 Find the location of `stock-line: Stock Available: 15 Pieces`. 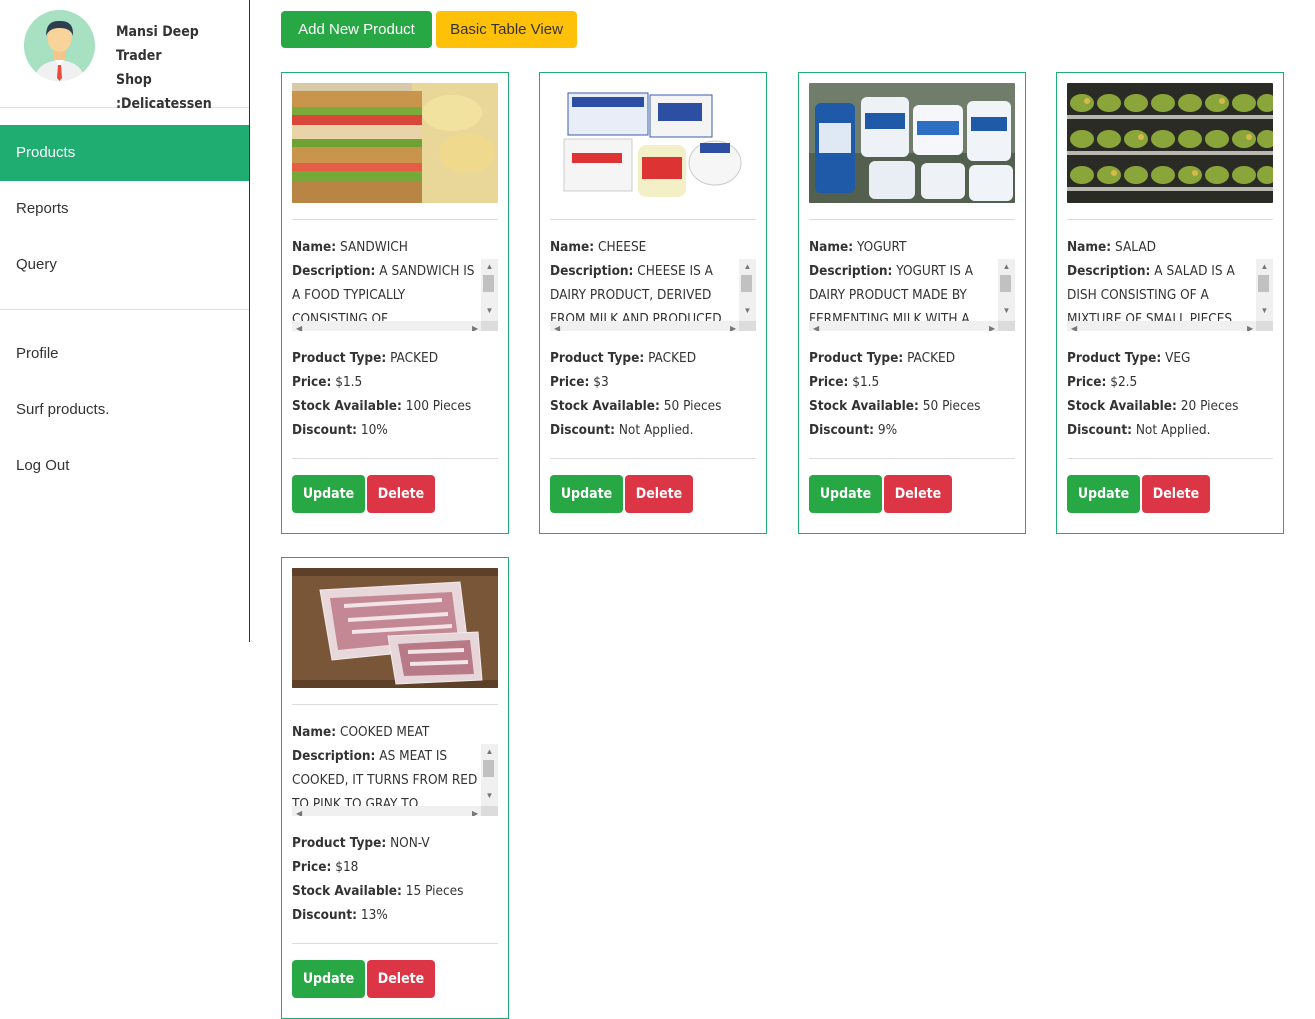

stock-line: Stock Available: 15 Pieces is located at coordinates (395, 891).